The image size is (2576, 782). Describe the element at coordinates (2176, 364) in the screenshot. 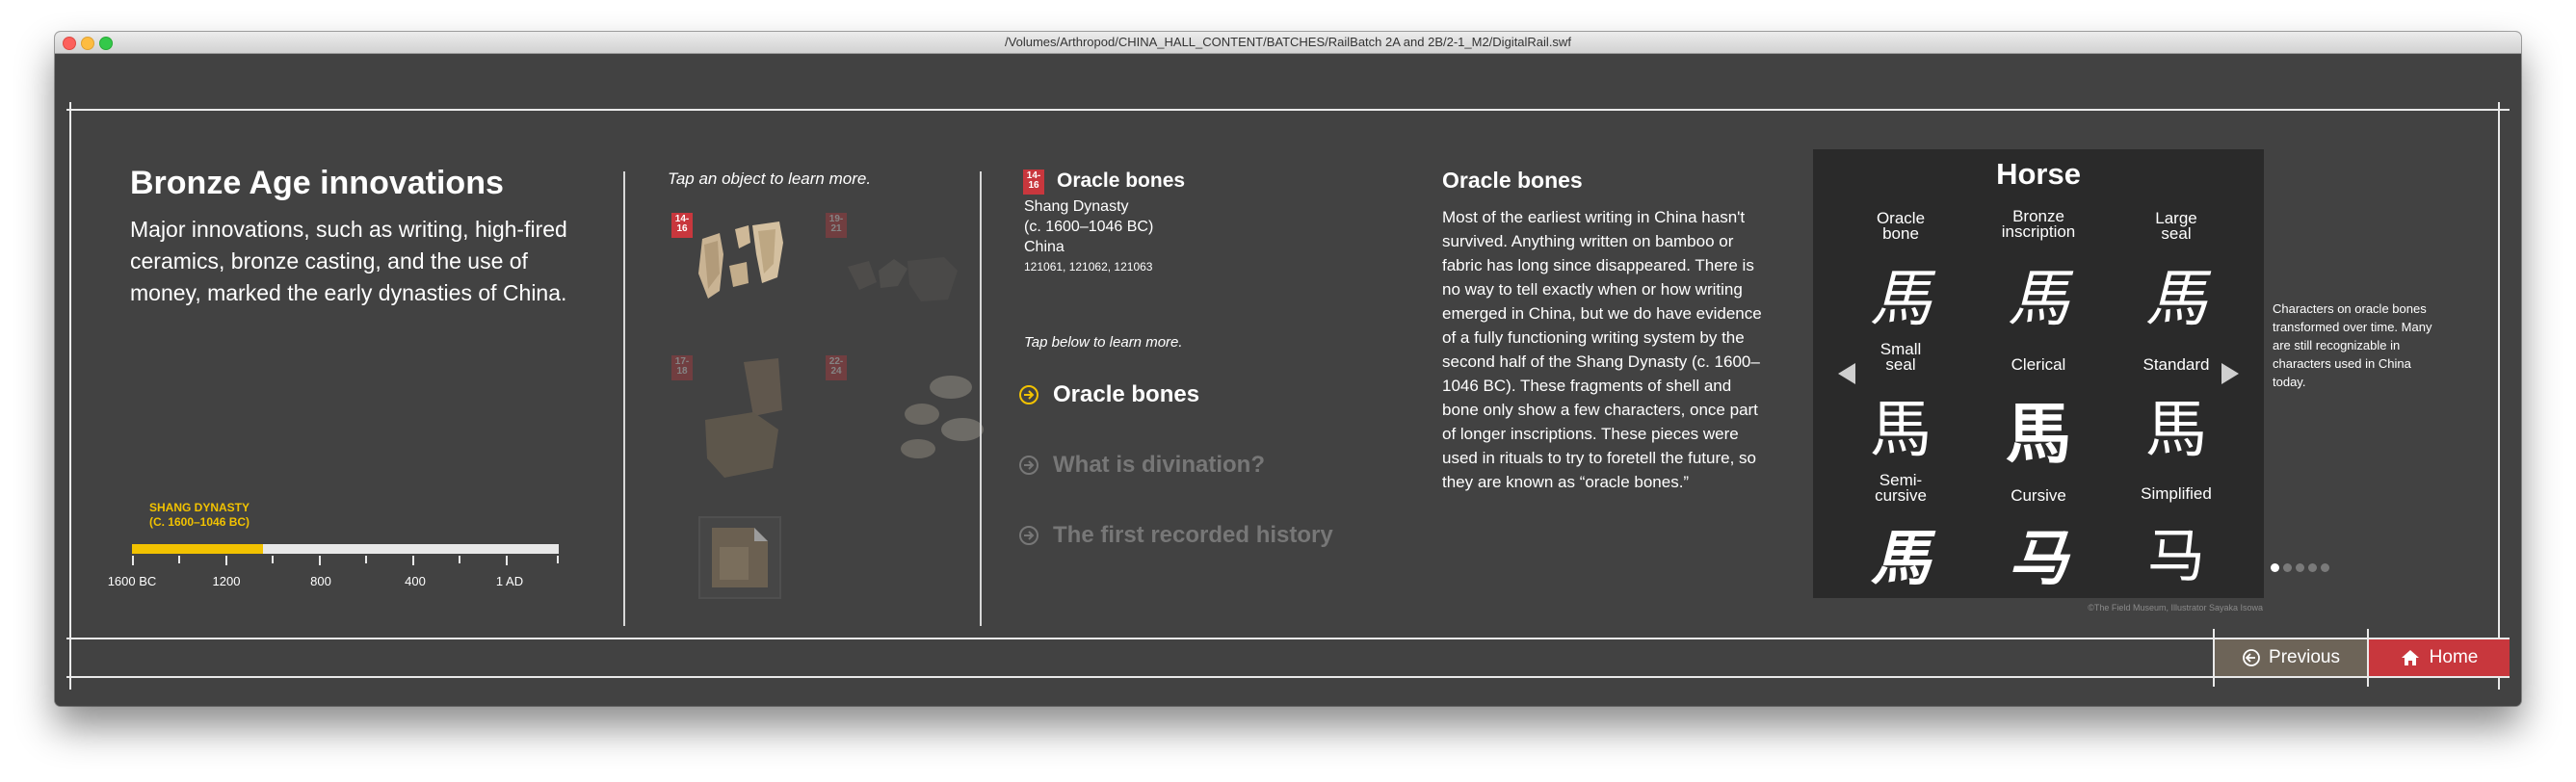

I see `script-label: Standard` at that location.